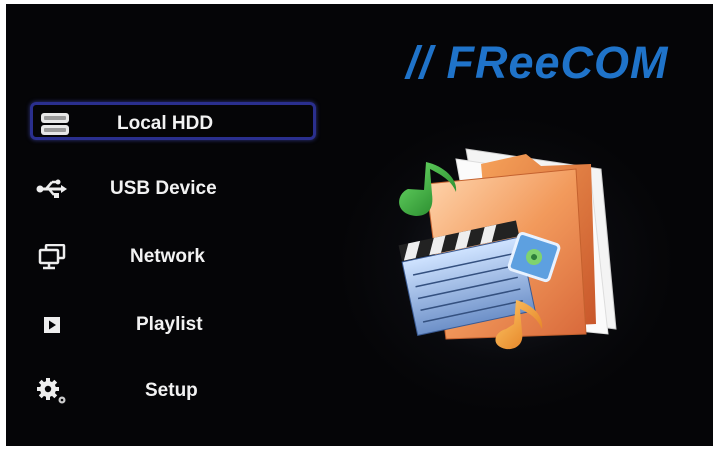 The height and width of the screenshot is (450, 719). I want to click on menu-item-playlist: Playlist, so click(173, 325).